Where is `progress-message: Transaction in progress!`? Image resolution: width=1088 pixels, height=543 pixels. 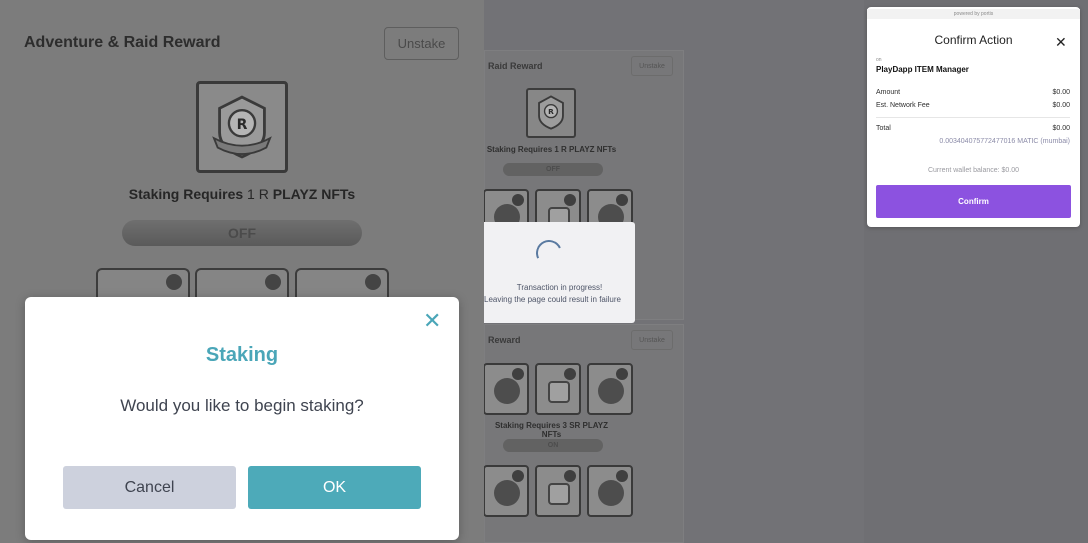 progress-message: Transaction in progress! is located at coordinates (559, 287).